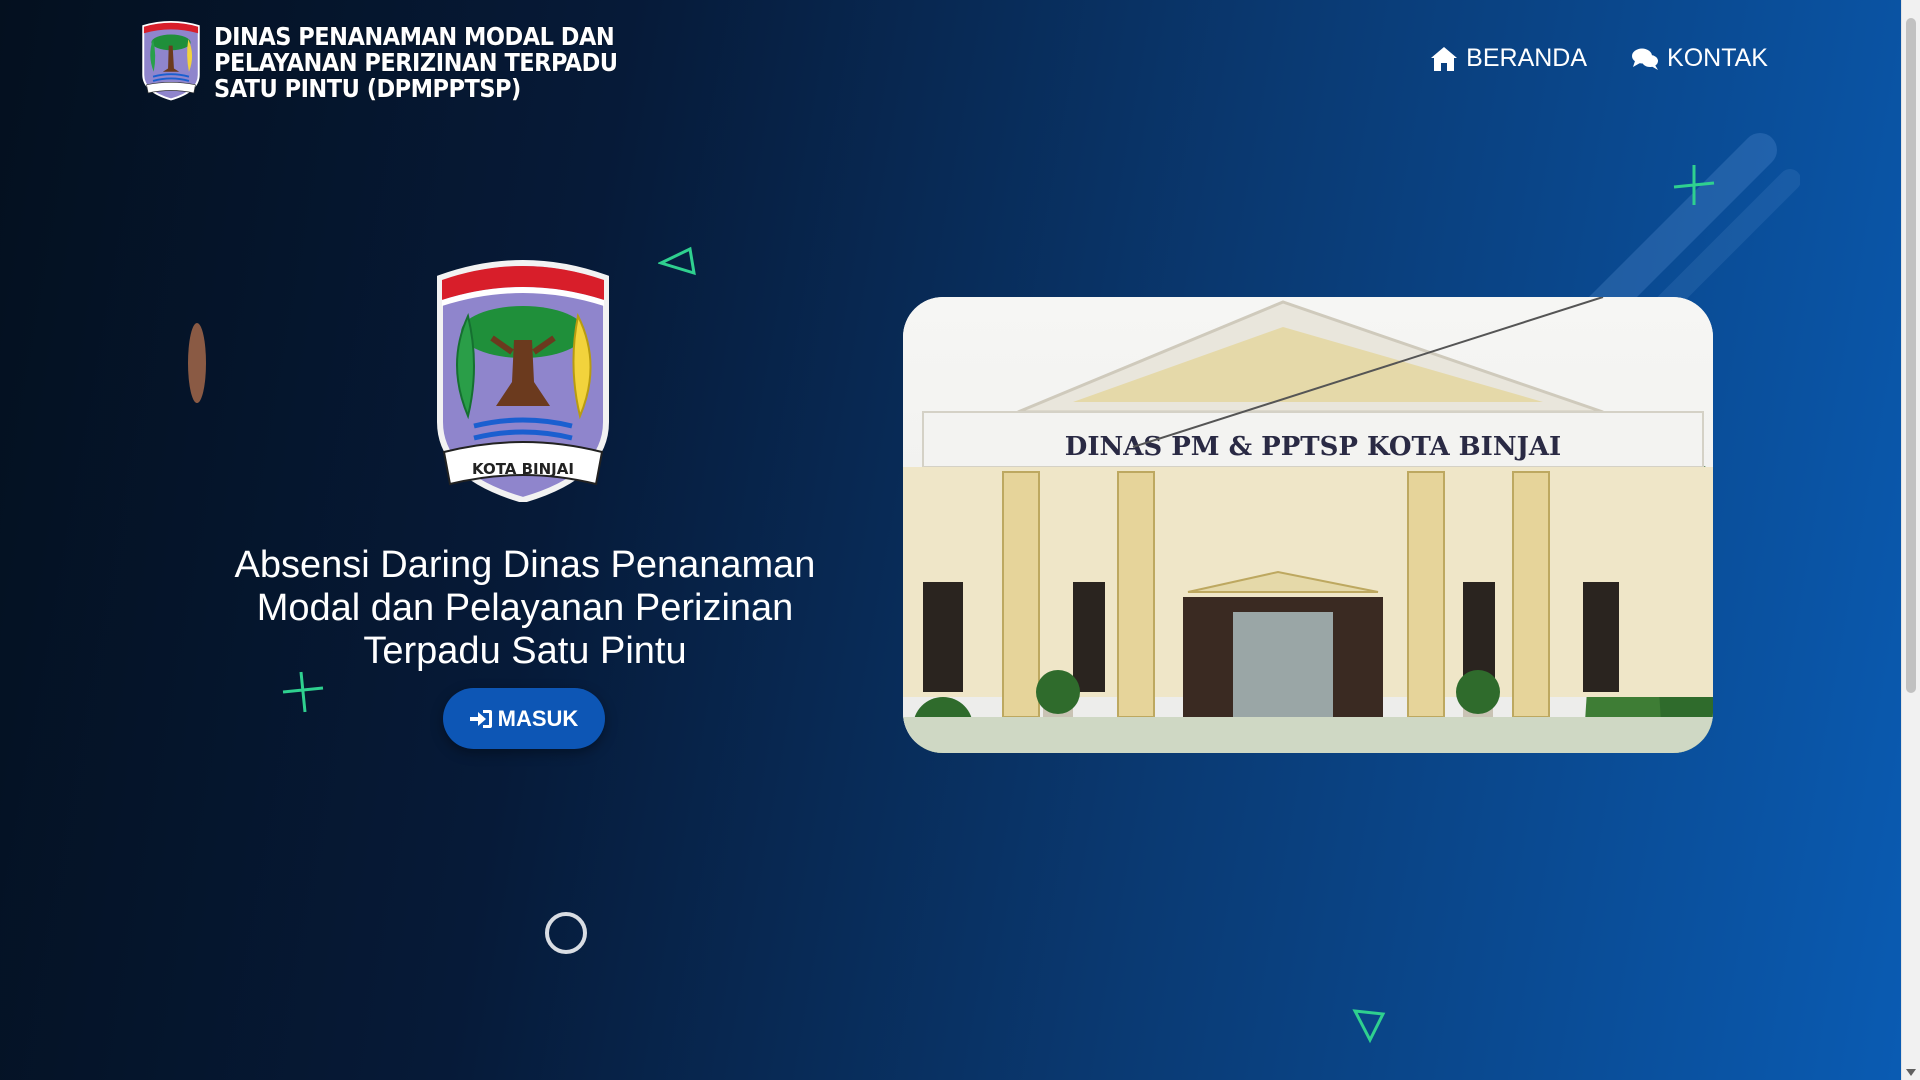  I want to click on main-nav: BERANDA KONTAK, so click(1599, 58).